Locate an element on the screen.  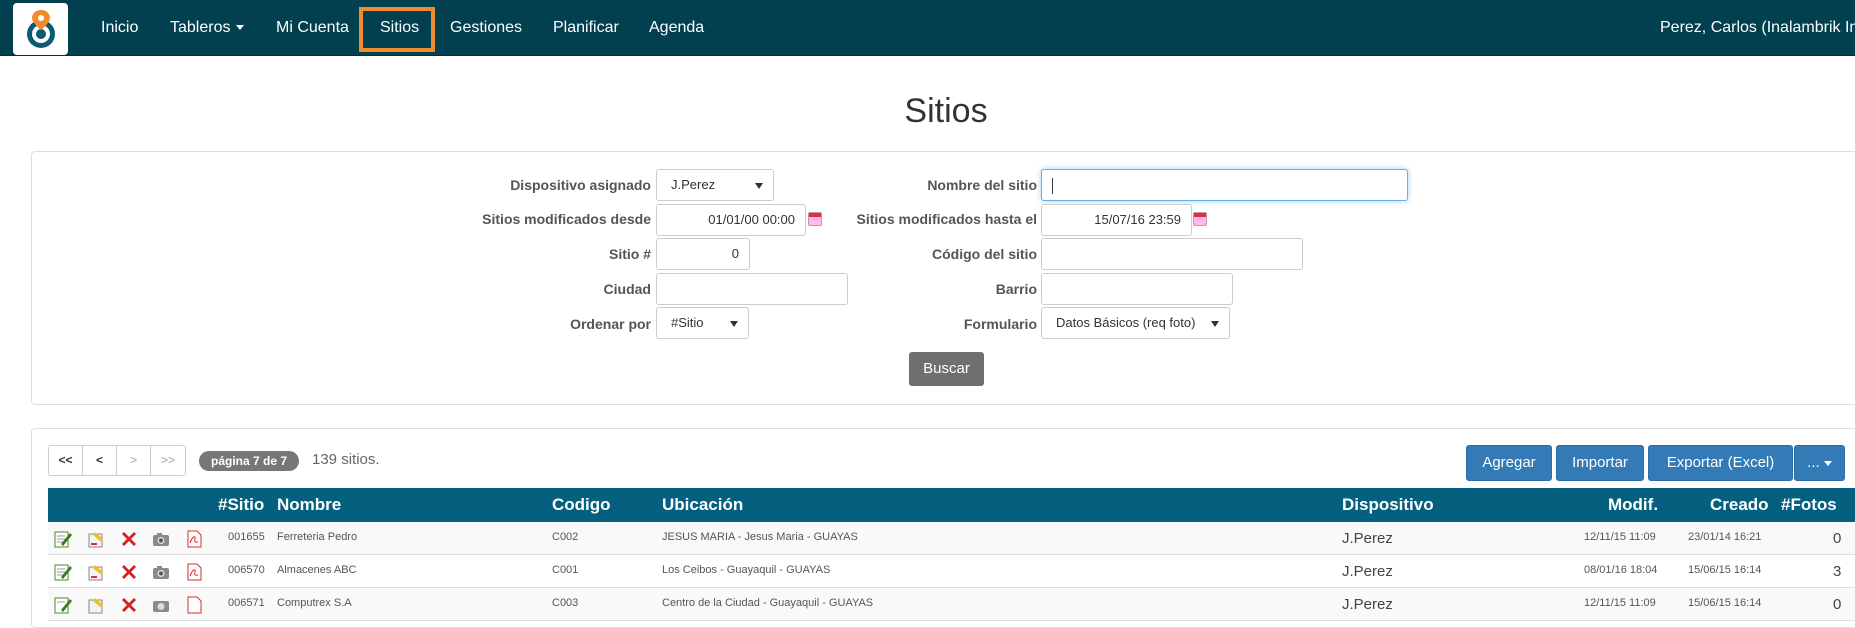
cell-codigo: C002 is located at coordinates (565, 537).